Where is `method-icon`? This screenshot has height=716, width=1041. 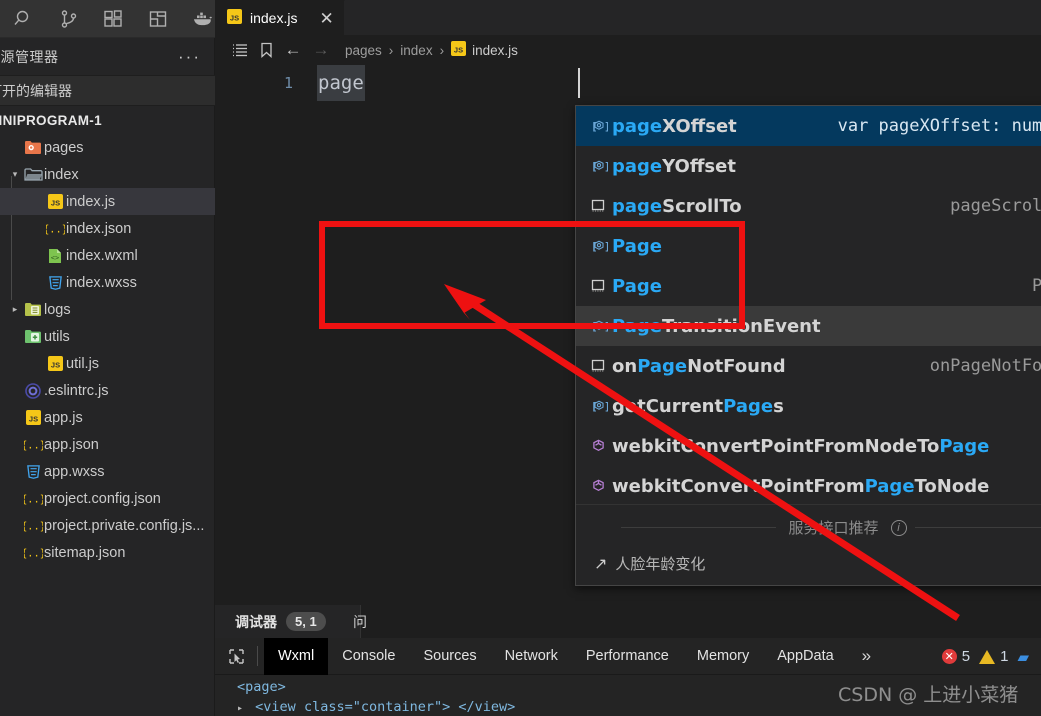
method-icon is located at coordinates (599, 446).